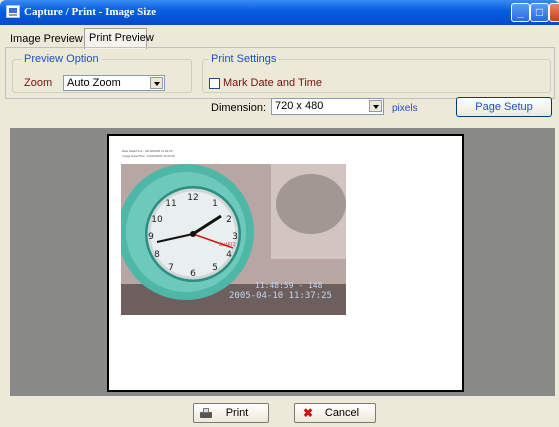 This screenshot has height=427, width=559. I want to click on zoom-select-value: Auto Zoom, so click(94, 83).